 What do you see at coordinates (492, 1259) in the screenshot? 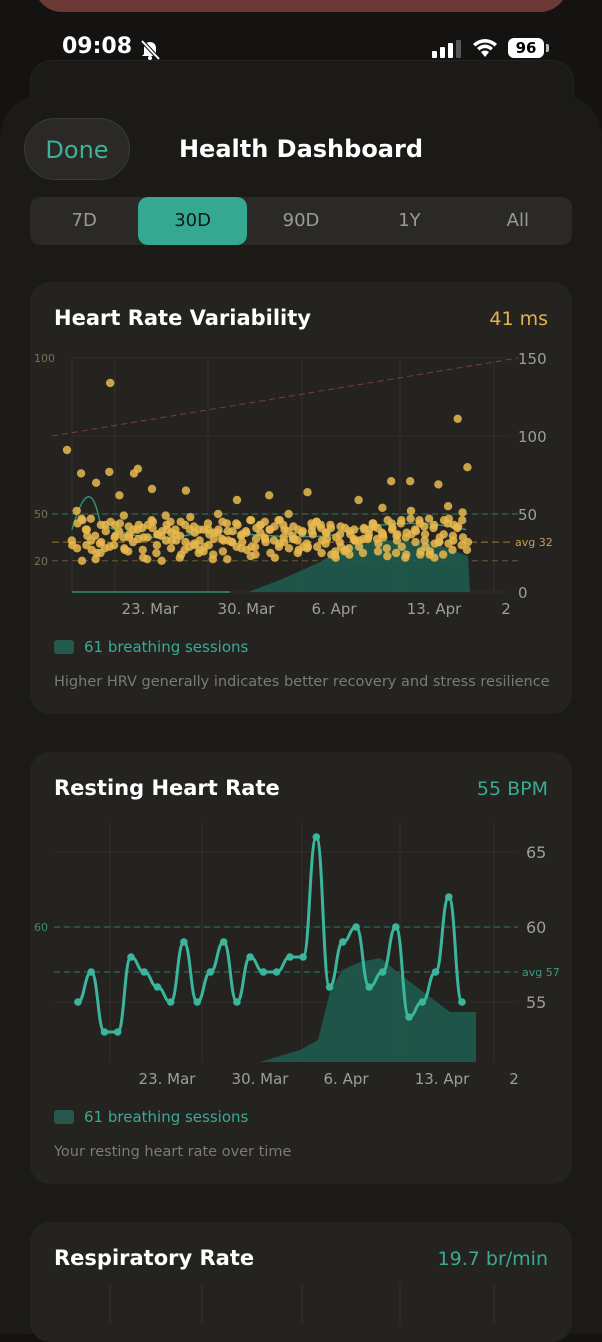
I see `resp-value: 19.7 br/min` at bounding box center [492, 1259].